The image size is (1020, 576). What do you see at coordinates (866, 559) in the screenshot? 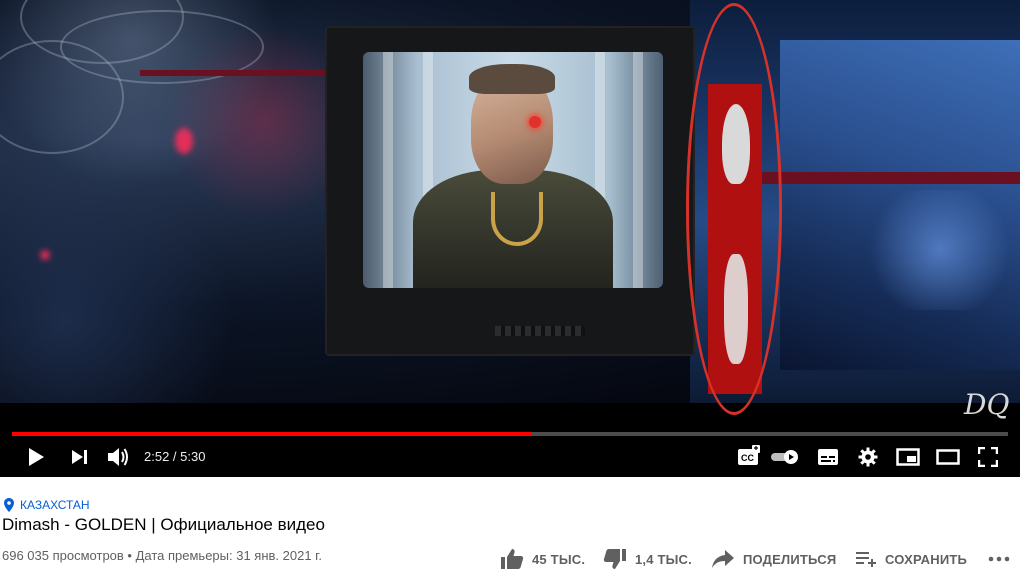
I see `playlist-add-icon` at bounding box center [866, 559].